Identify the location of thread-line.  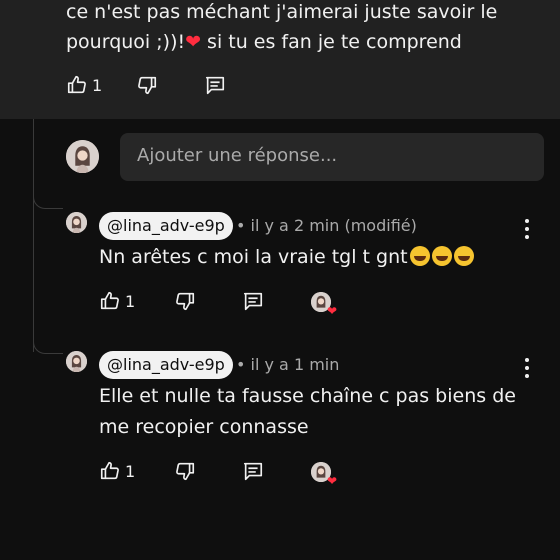
(33, 235).